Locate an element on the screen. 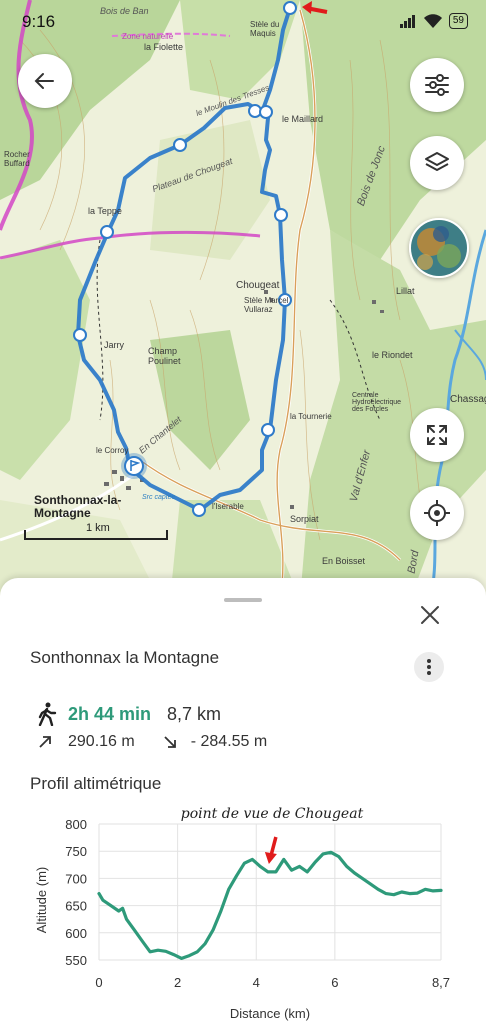 This screenshot has width=486, height=1024. y-axis-label: Altitude (m) is located at coordinates (41, 900).